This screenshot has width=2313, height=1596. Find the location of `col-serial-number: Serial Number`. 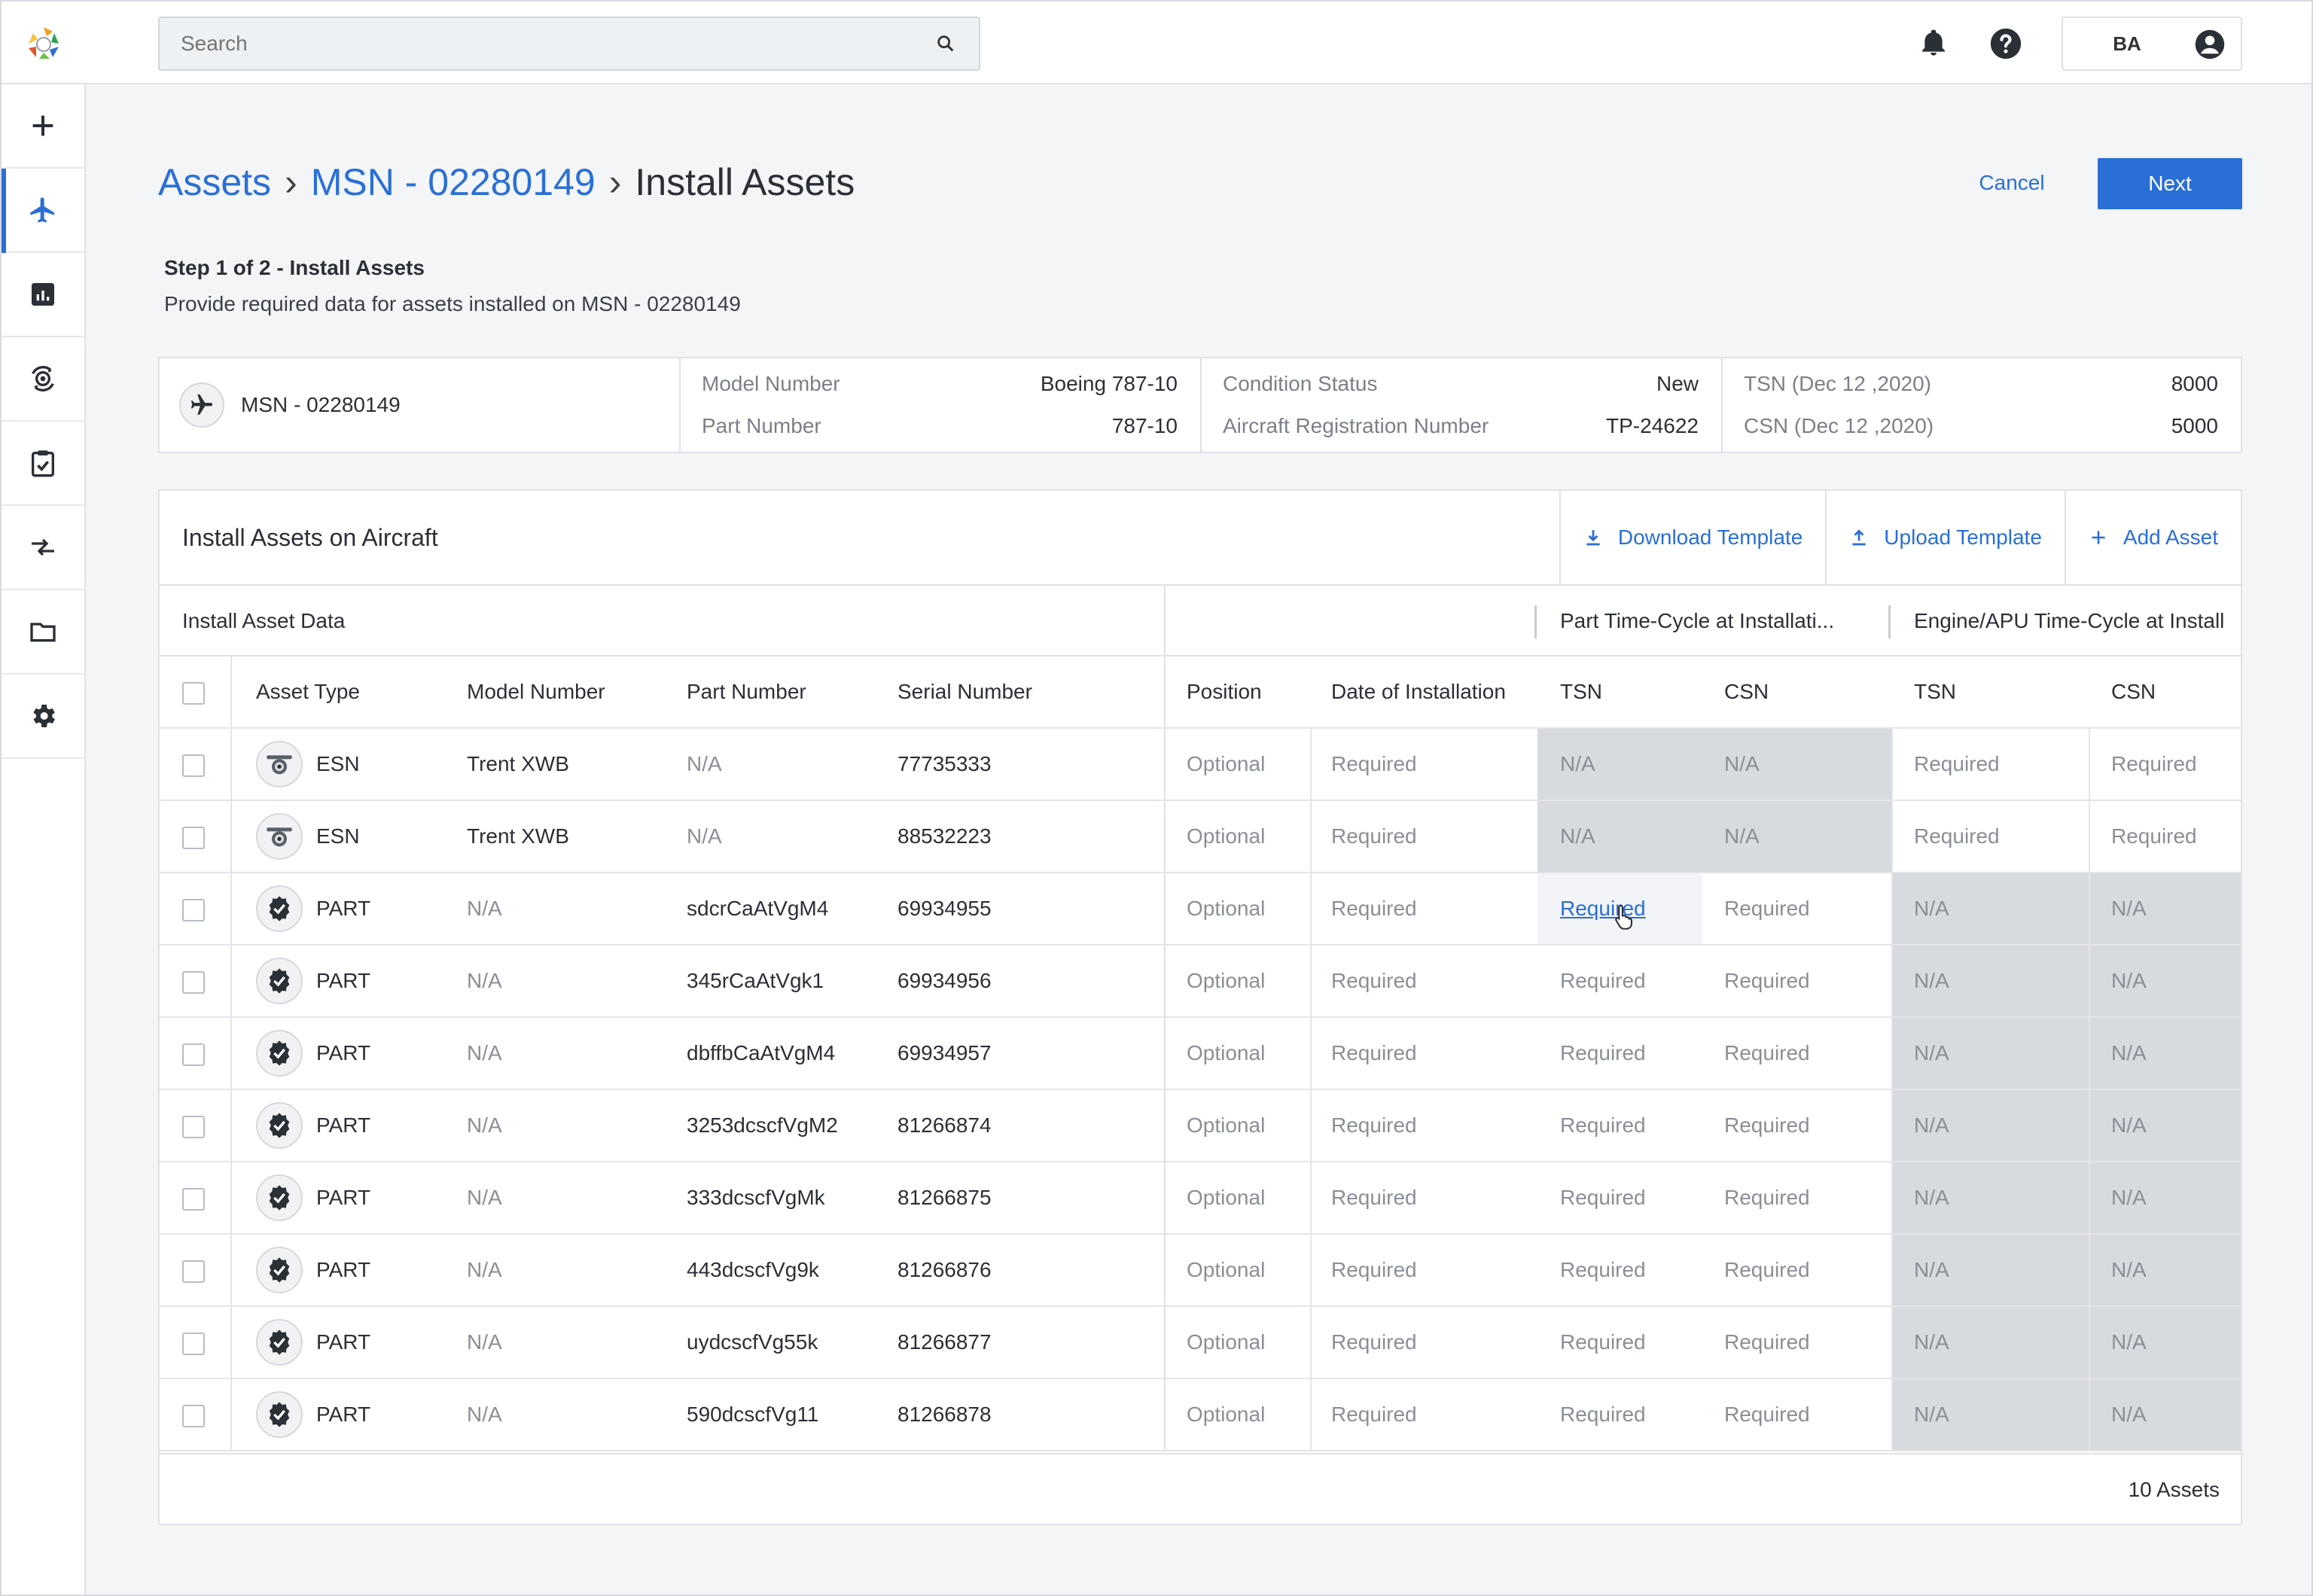

col-serial-number: Serial Number is located at coordinates (964, 692).